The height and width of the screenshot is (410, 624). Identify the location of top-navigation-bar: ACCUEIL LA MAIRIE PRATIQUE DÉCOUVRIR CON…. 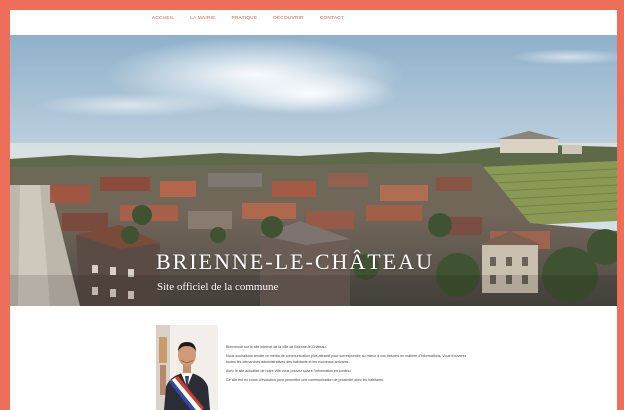
(313, 22).